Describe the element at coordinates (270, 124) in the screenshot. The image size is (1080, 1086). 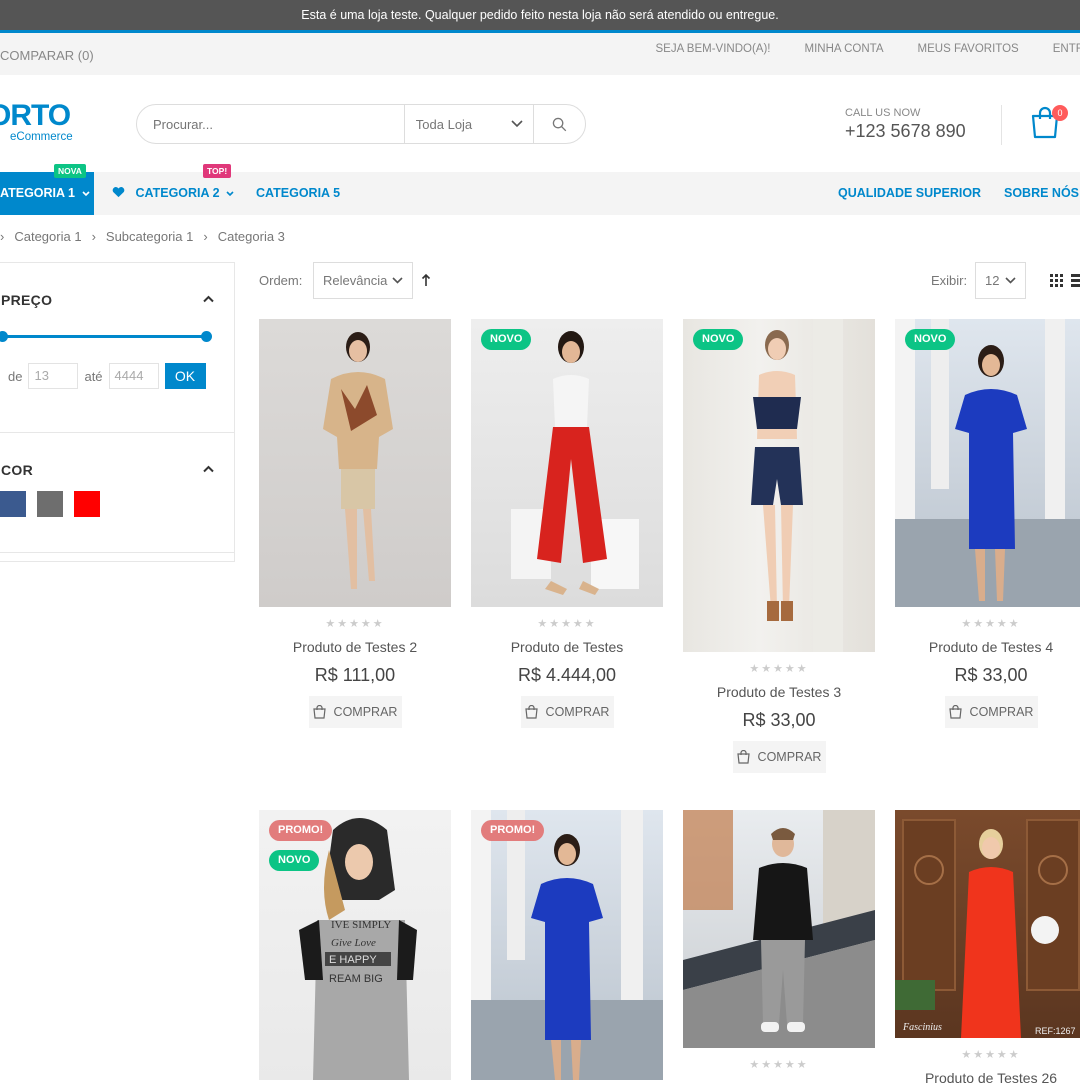
I see `search-input` at that location.